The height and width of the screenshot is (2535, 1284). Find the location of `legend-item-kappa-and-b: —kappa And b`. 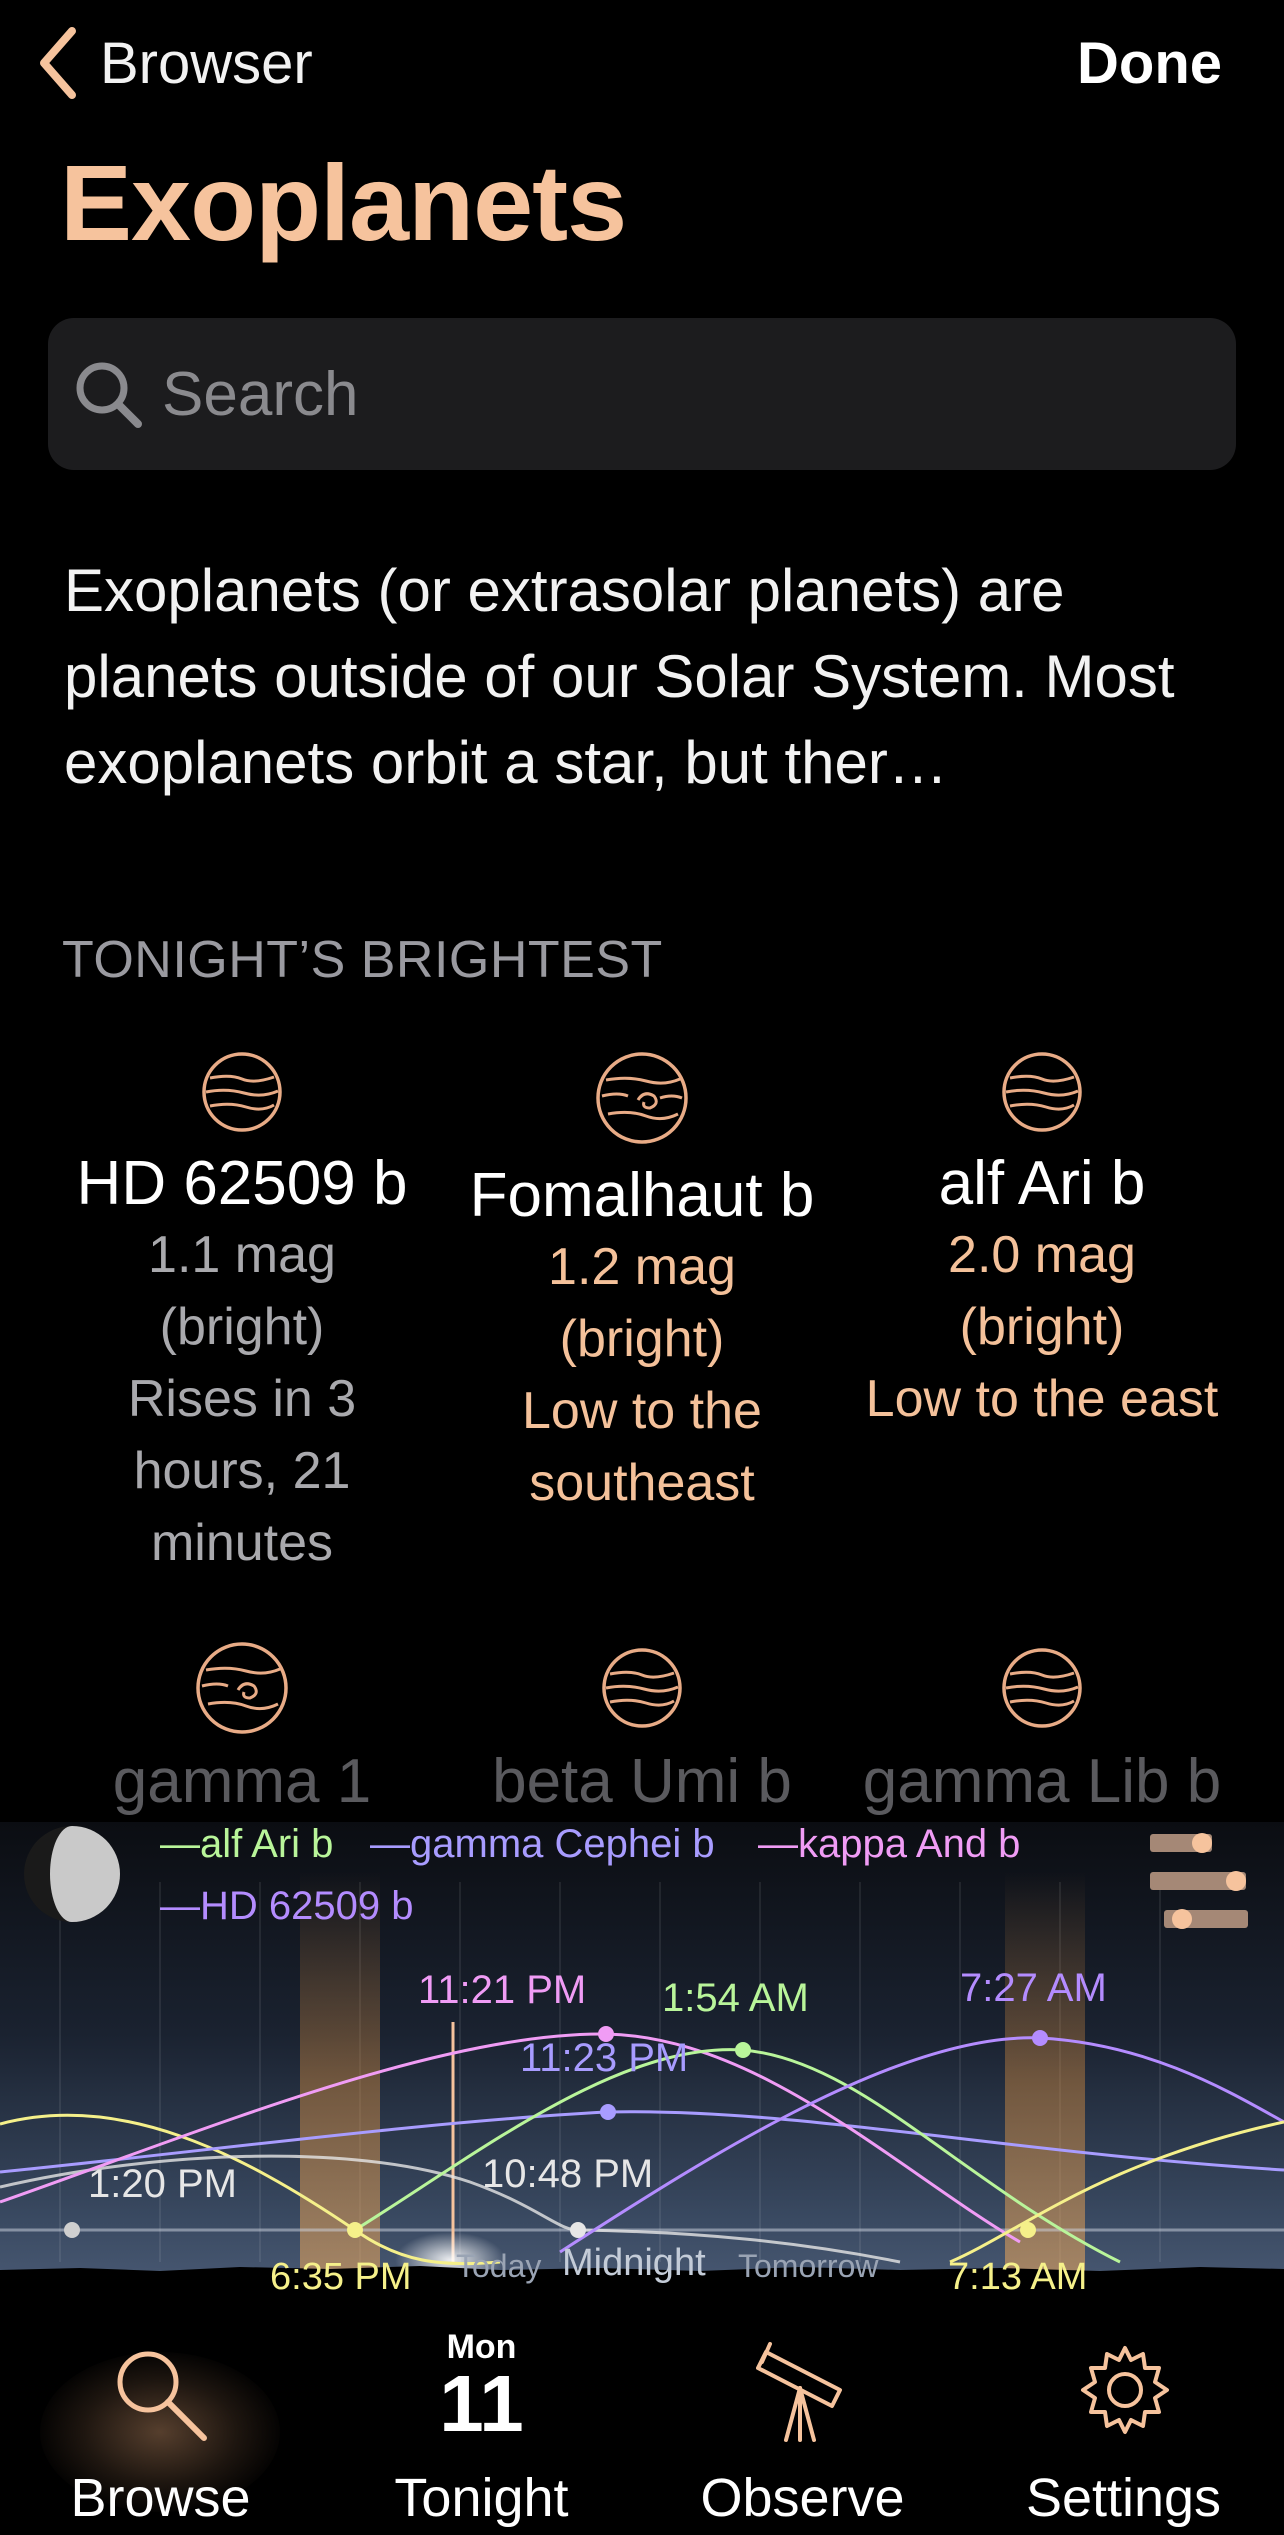

legend-item-kappa-and-b: —kappa And b is located at coordinates (889, 1844).